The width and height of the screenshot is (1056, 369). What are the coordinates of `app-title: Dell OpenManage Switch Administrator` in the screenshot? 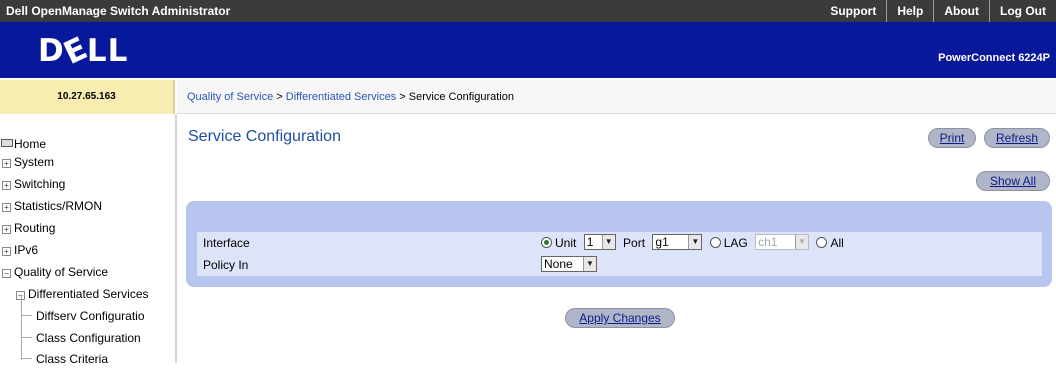 It's located at (118, 11).